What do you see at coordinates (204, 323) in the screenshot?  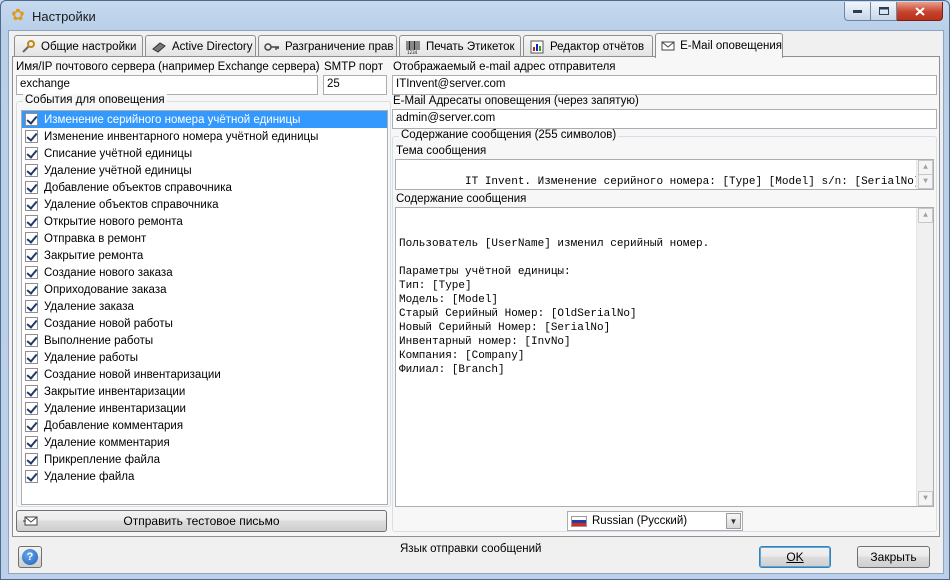 I see `event-item: Создание новой работы` at bounding box center [204, 323].